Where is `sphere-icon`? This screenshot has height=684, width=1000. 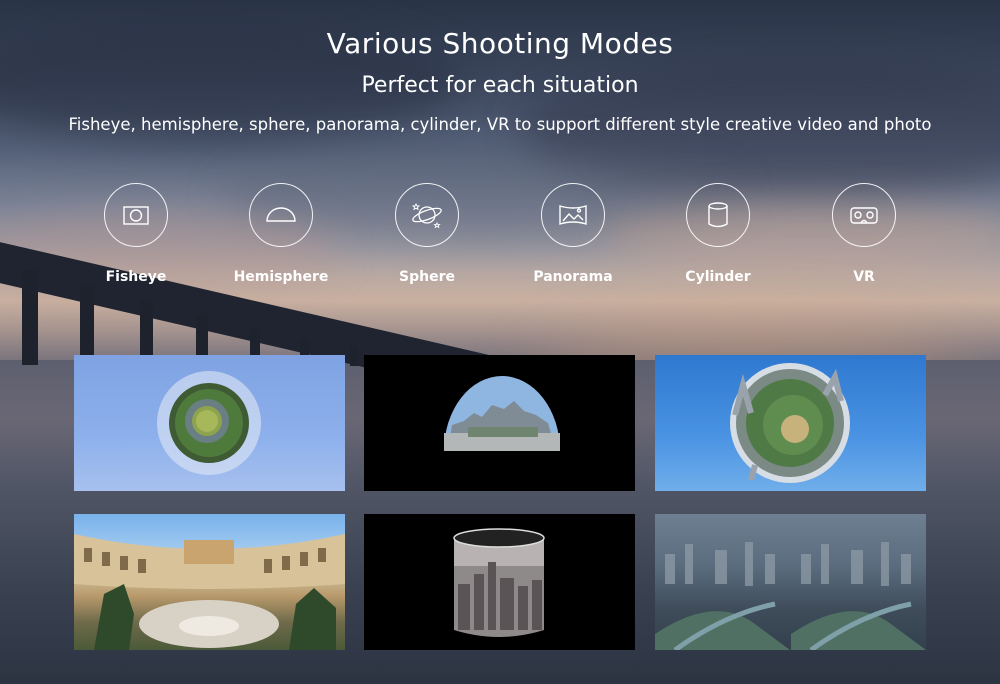 sphere-icon is located at coordinates (427, 215).